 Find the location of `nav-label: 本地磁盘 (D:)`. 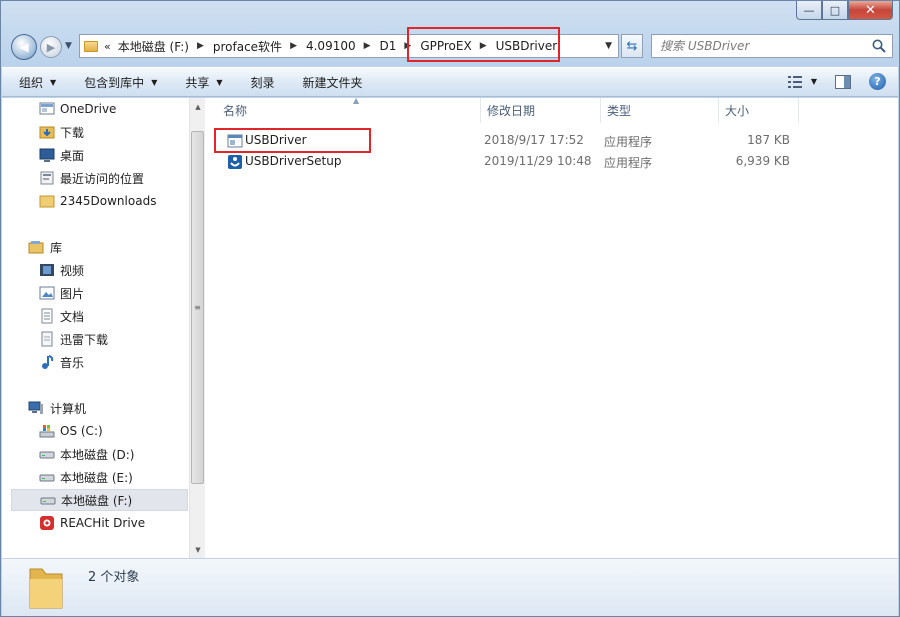

nav-label: 本地磁盘 (D:) is located at coordinates (97, 454).